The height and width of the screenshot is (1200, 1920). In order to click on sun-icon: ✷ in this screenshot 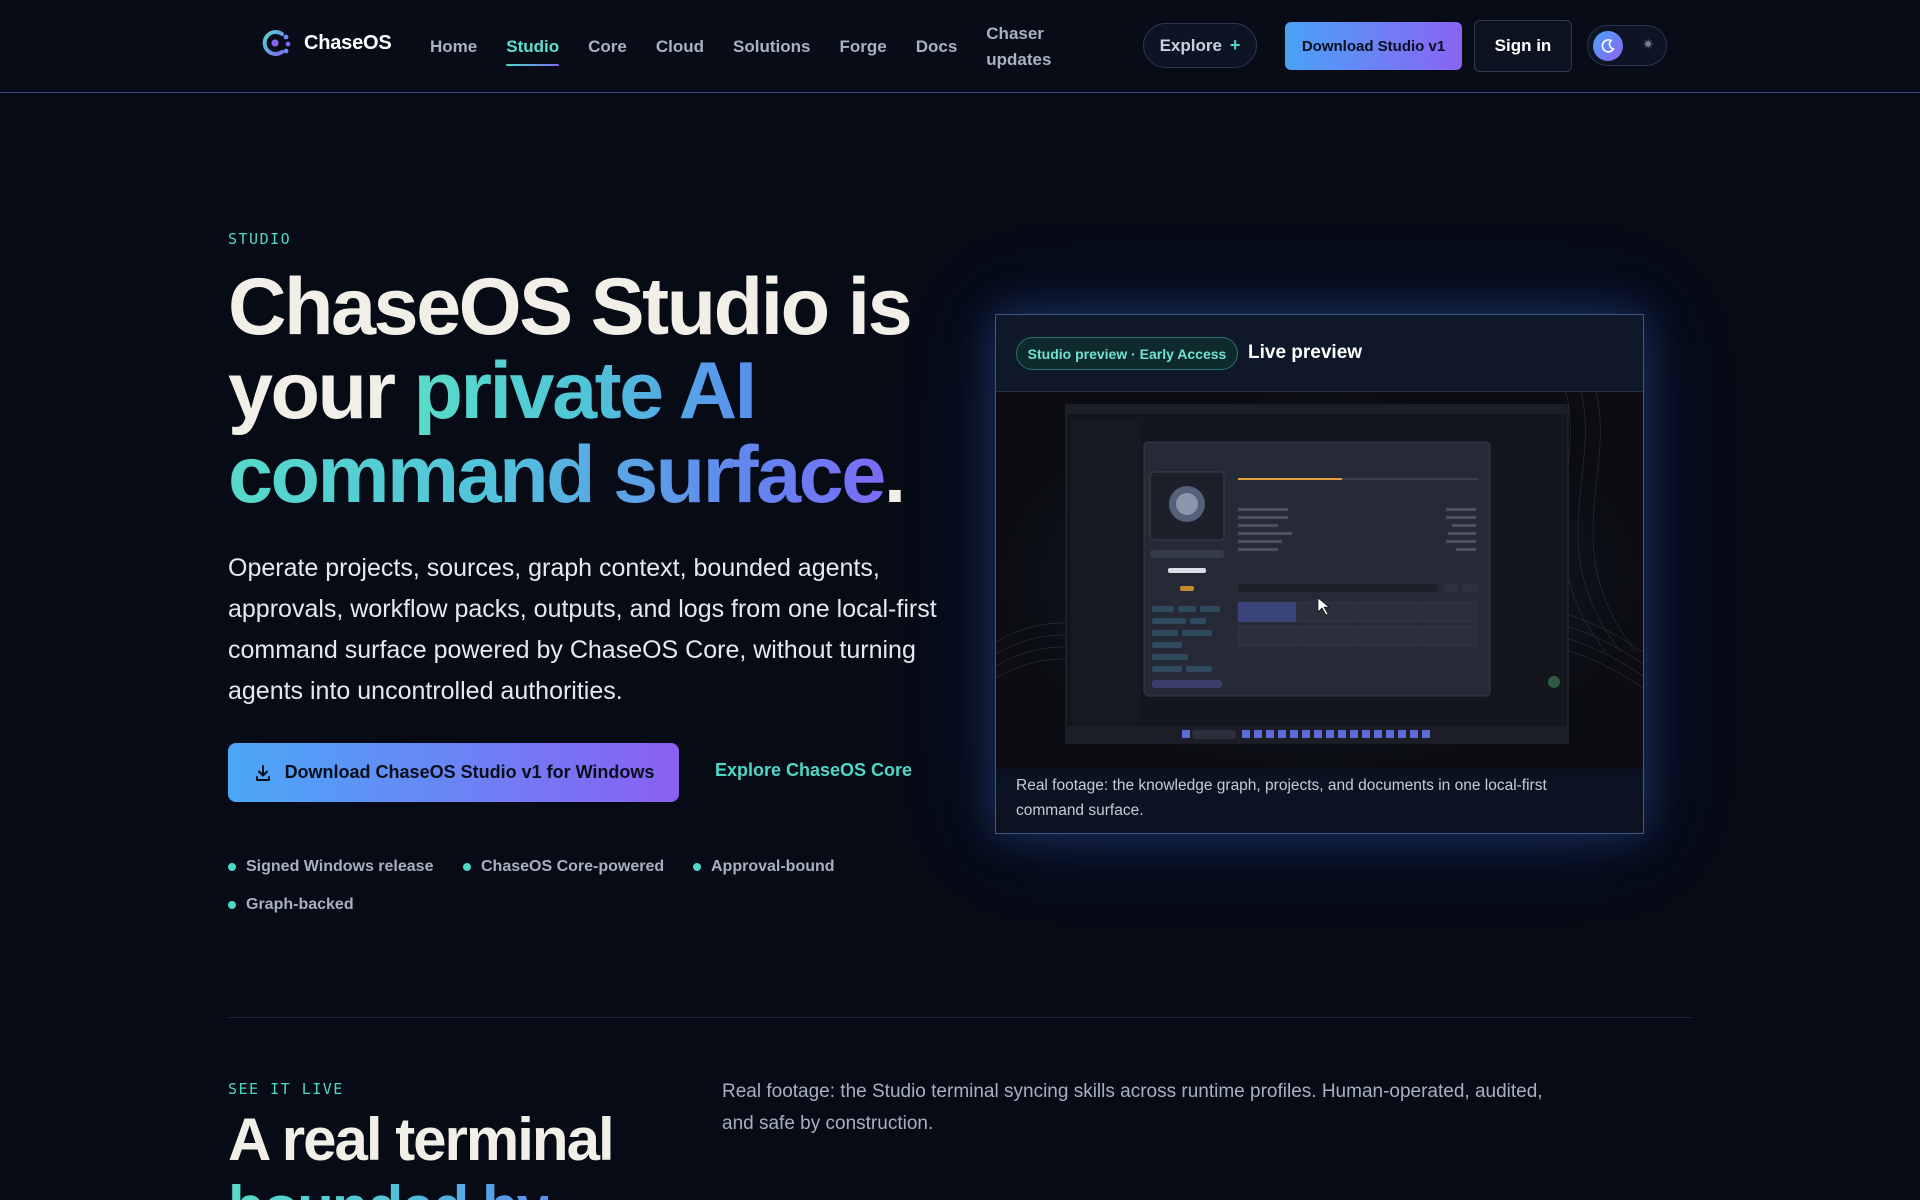, I will do `click(1648, 44)`.